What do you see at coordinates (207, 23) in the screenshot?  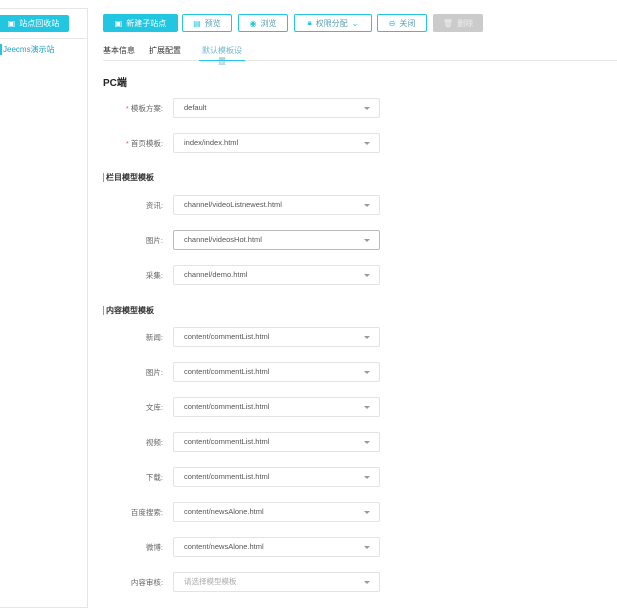 I see `preview-button: ▤ 预览` at bounding box center [207, 23].